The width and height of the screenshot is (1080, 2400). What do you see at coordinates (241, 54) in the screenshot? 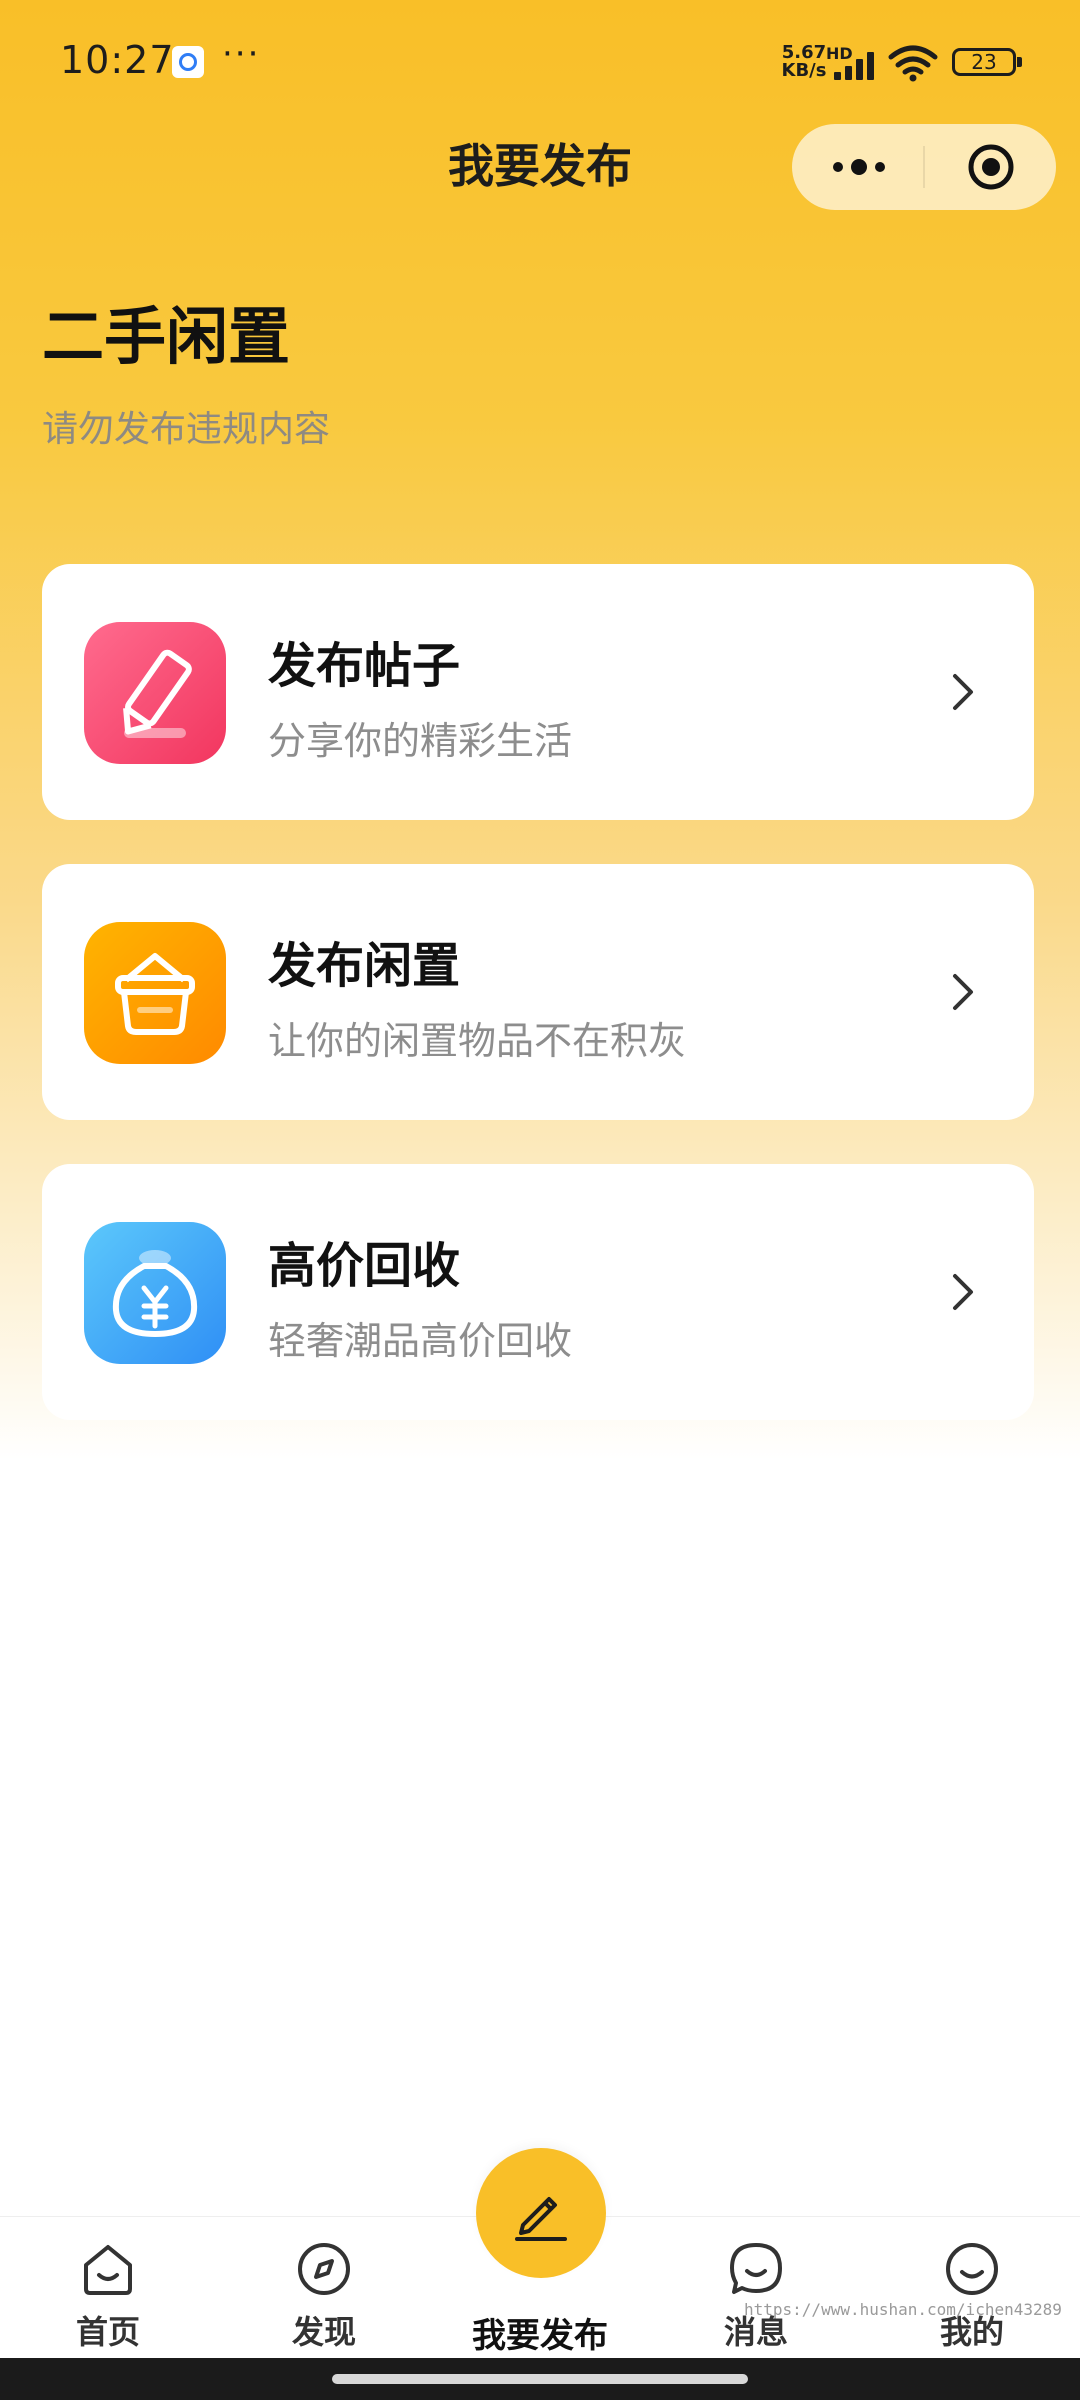
I see `status-more-icon: ···` at bounding box center [241, 54].